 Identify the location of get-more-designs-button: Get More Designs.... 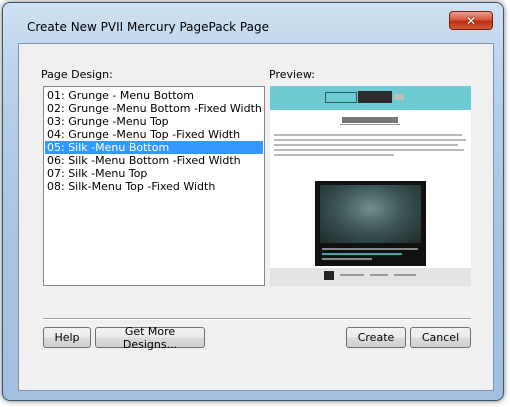
(150, 338).